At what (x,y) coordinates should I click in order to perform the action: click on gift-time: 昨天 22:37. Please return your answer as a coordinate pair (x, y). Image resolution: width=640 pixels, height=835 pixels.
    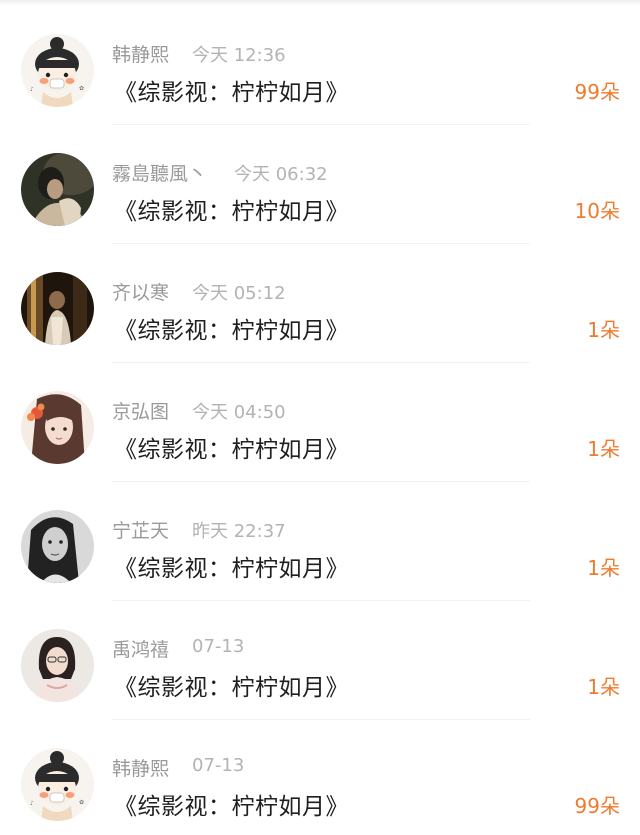
    Looking at the image, I should click on (239, 531).